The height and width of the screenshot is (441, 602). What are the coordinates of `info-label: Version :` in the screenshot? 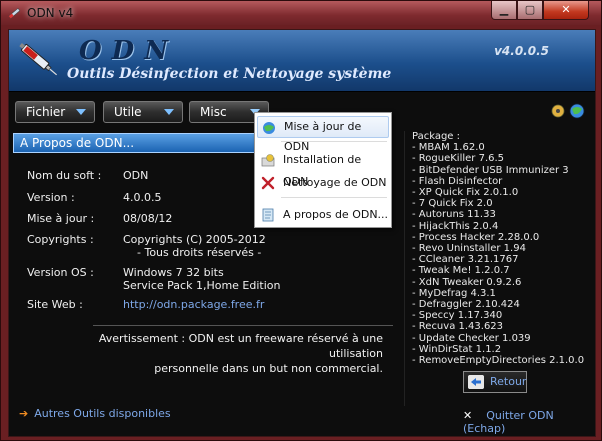 It's located at (51, 197).